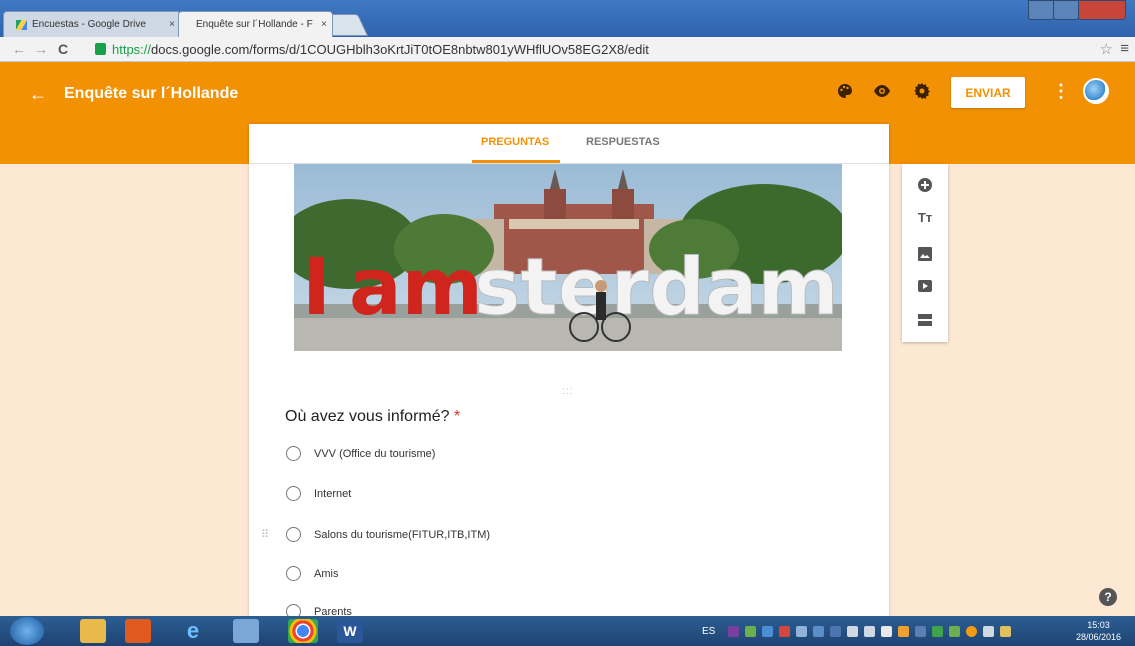  What do you see at coordinates (922, 91) in the screenshot?
I see `settings-gear-icon` at bounding box center [922, 91].